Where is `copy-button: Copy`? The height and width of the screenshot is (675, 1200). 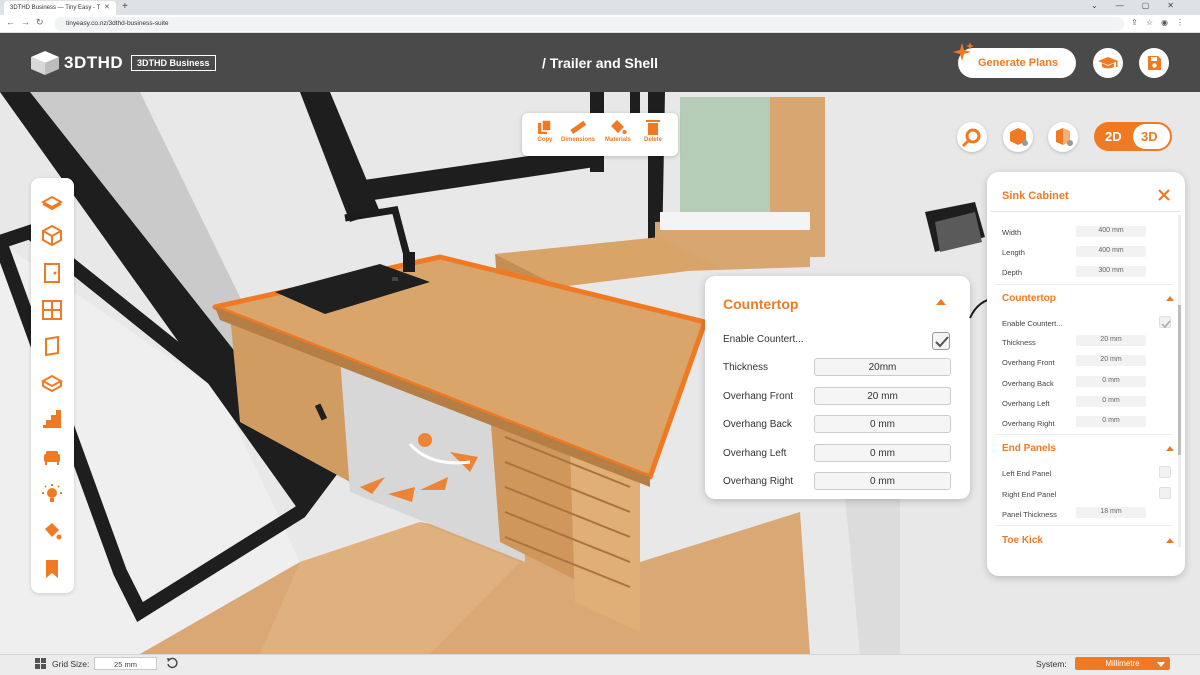 copy-button: Copy is located at coordinates (545, 131).